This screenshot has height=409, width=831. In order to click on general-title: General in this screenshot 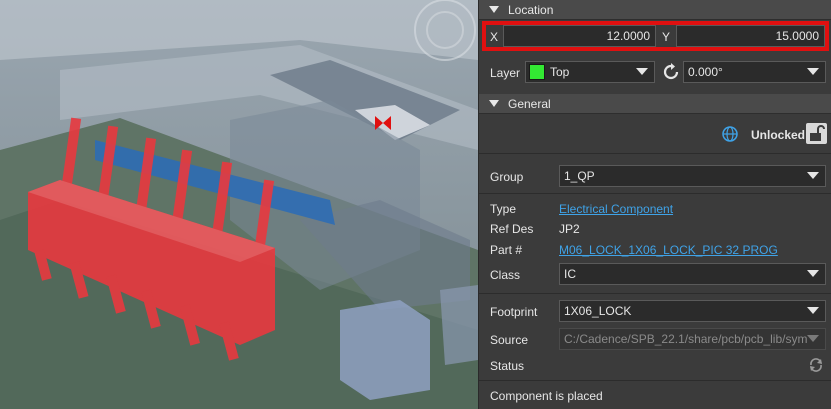, I will do `click(529, 104)`.